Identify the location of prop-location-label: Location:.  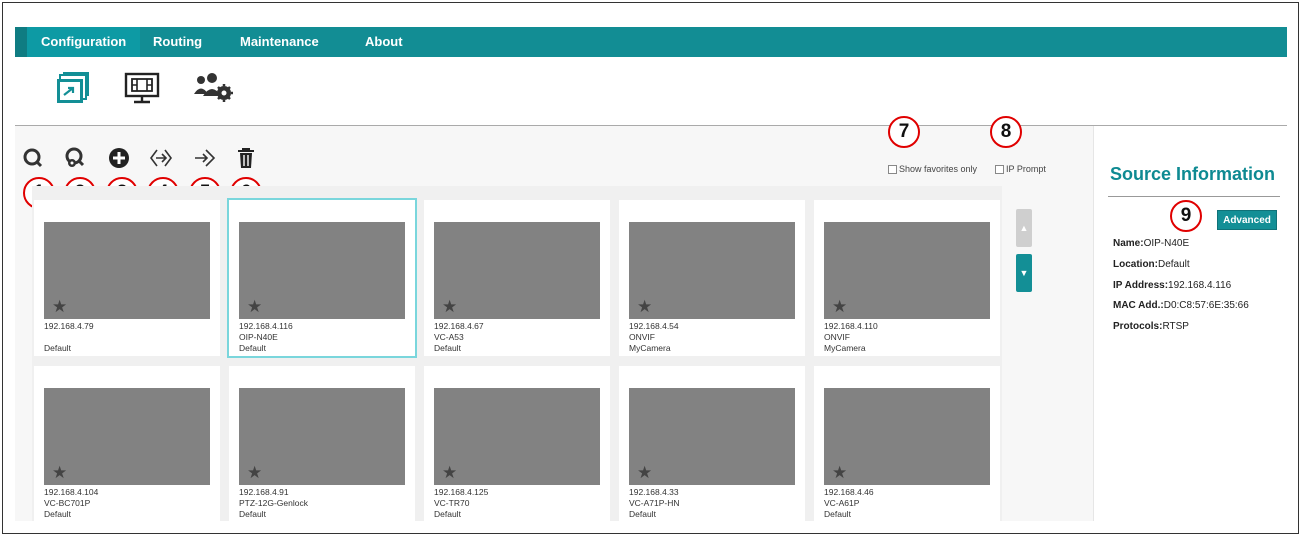
(1135, 264).